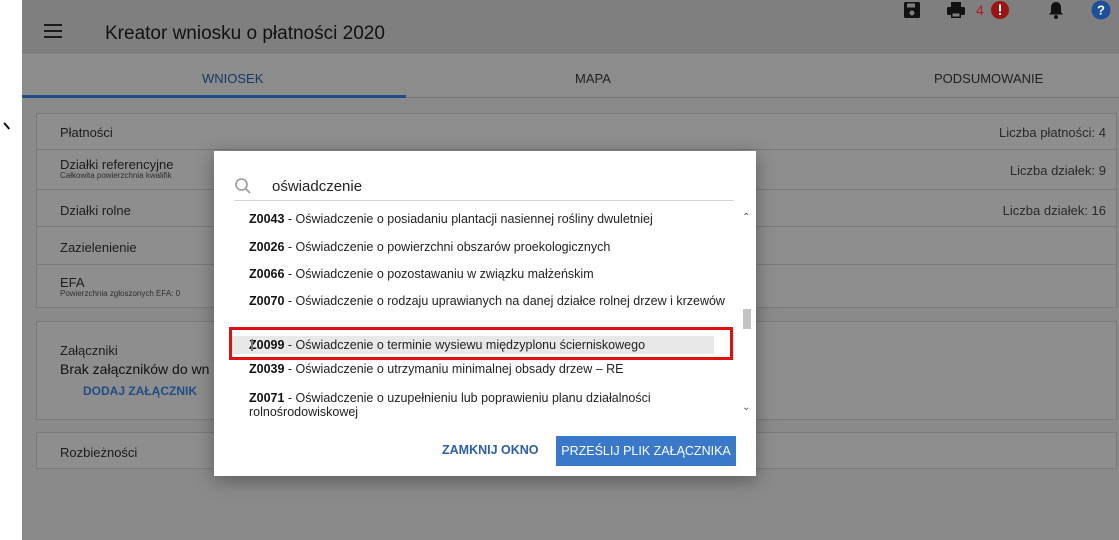 This screenshot has width=1119, height=540. Describe the element at coordinates (267, 219) in the screenshot. I see `item-code: Z0043` at that location.